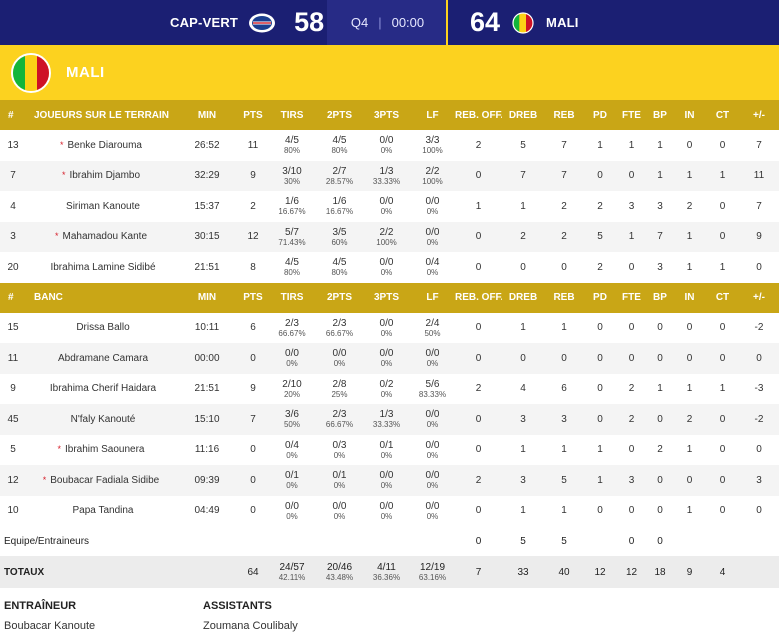 The image size is (779, 639). I want to click on player-reb-off: 2, so click(478, 480).